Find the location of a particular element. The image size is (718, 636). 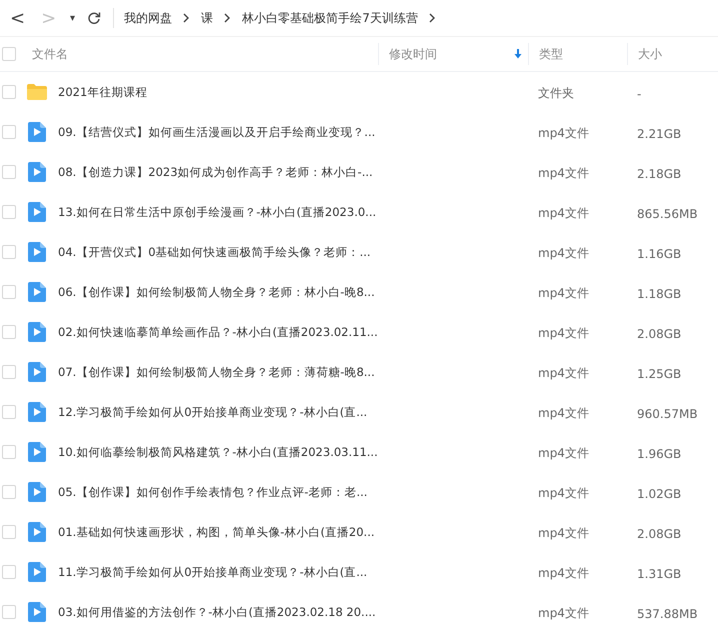

column-header: 修改时间 is located at coordinates (413, 53).